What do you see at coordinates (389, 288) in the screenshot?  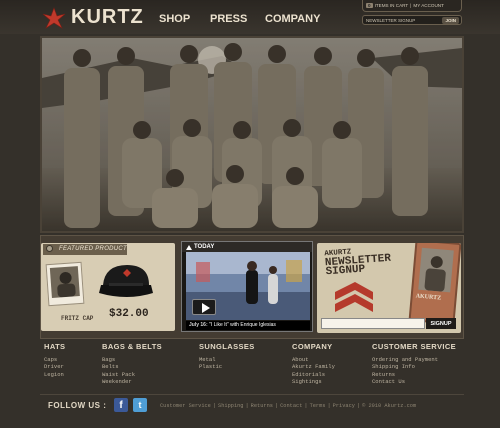 I see `newsletter-signup-card: AKURTZ NEWSLETTER SIGNUP AKURTZ SIGNUP` at bounding box center [389, 288].